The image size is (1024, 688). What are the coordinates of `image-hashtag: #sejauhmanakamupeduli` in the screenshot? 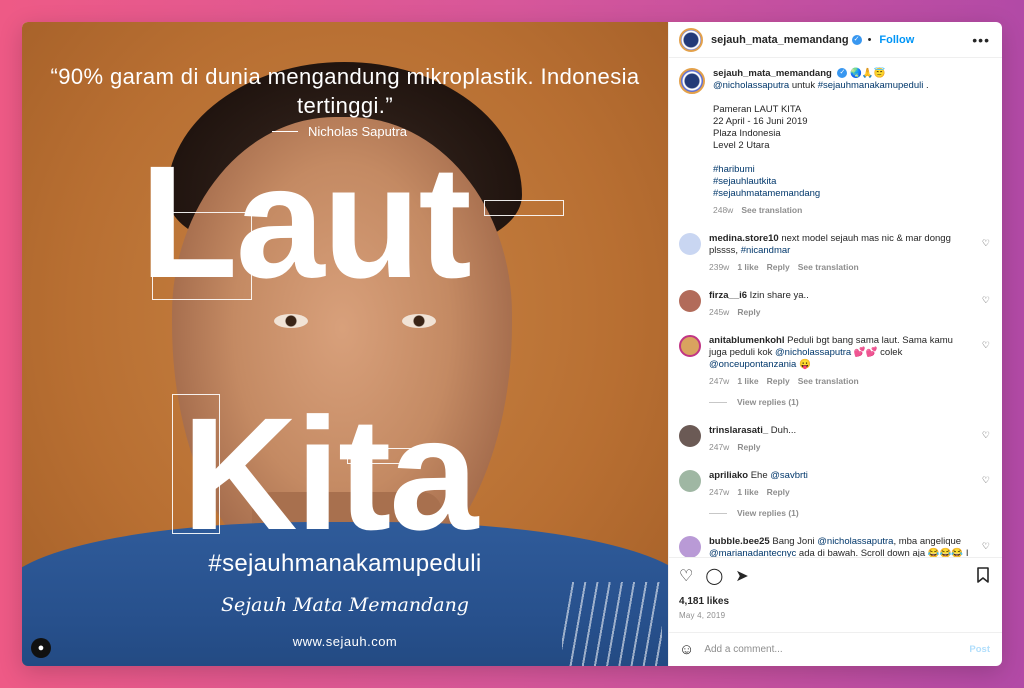 It's located at (345, 563).